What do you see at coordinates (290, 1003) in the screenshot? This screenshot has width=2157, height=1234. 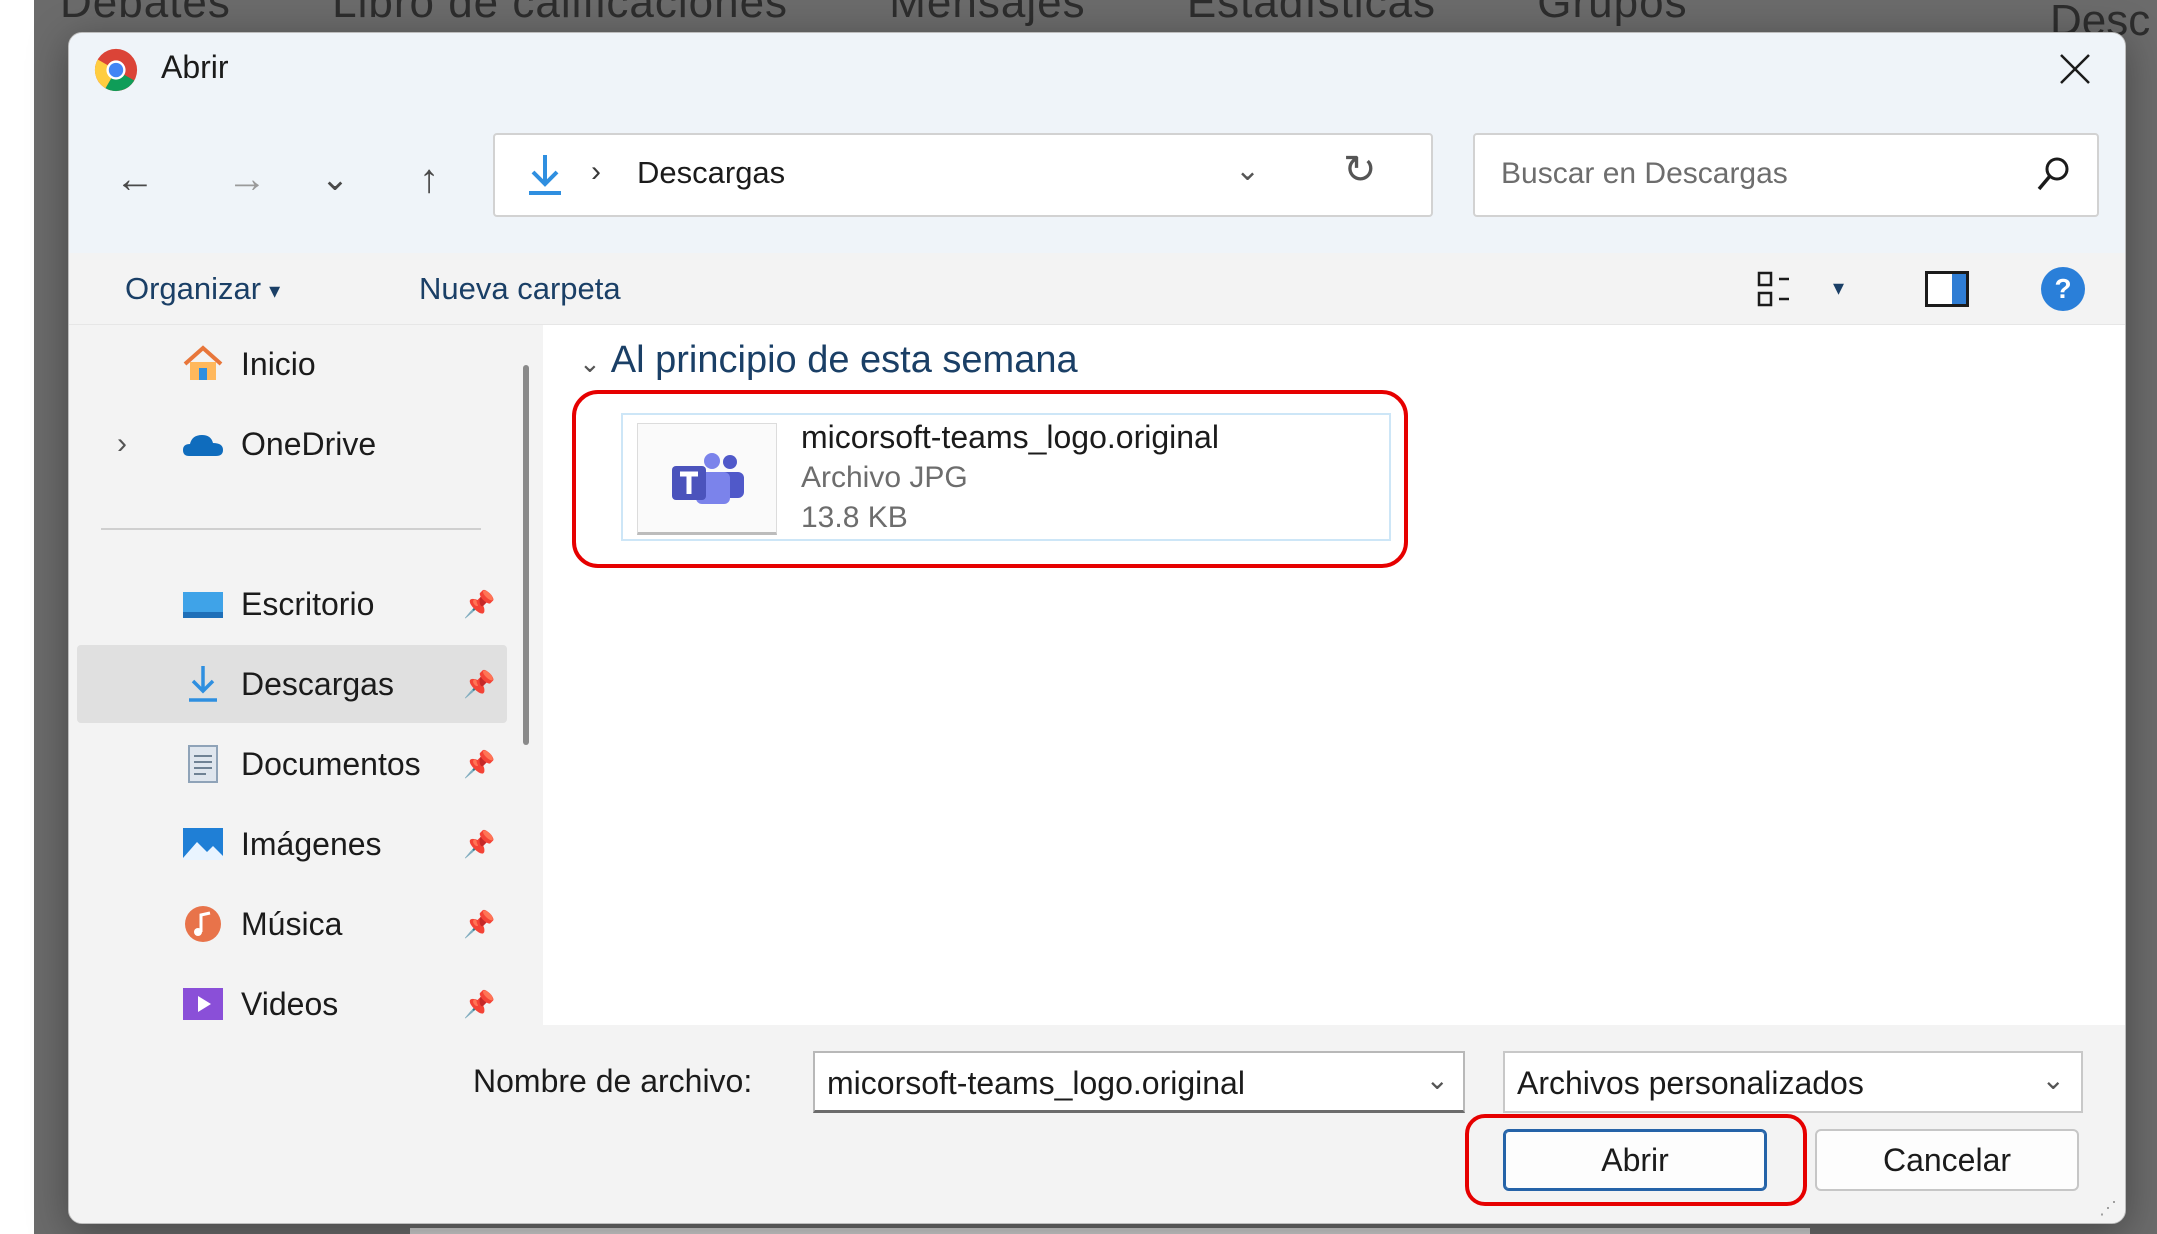 I see `sidebar-item-label: Videos` at bounding box center [290, 1003].